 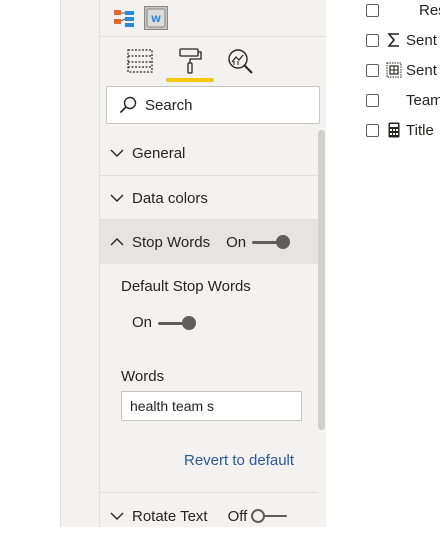 What do you see at coordinates (190, 80) in the screenshot?
I see `active-tab-indicator` at bounding box center [190, 80].